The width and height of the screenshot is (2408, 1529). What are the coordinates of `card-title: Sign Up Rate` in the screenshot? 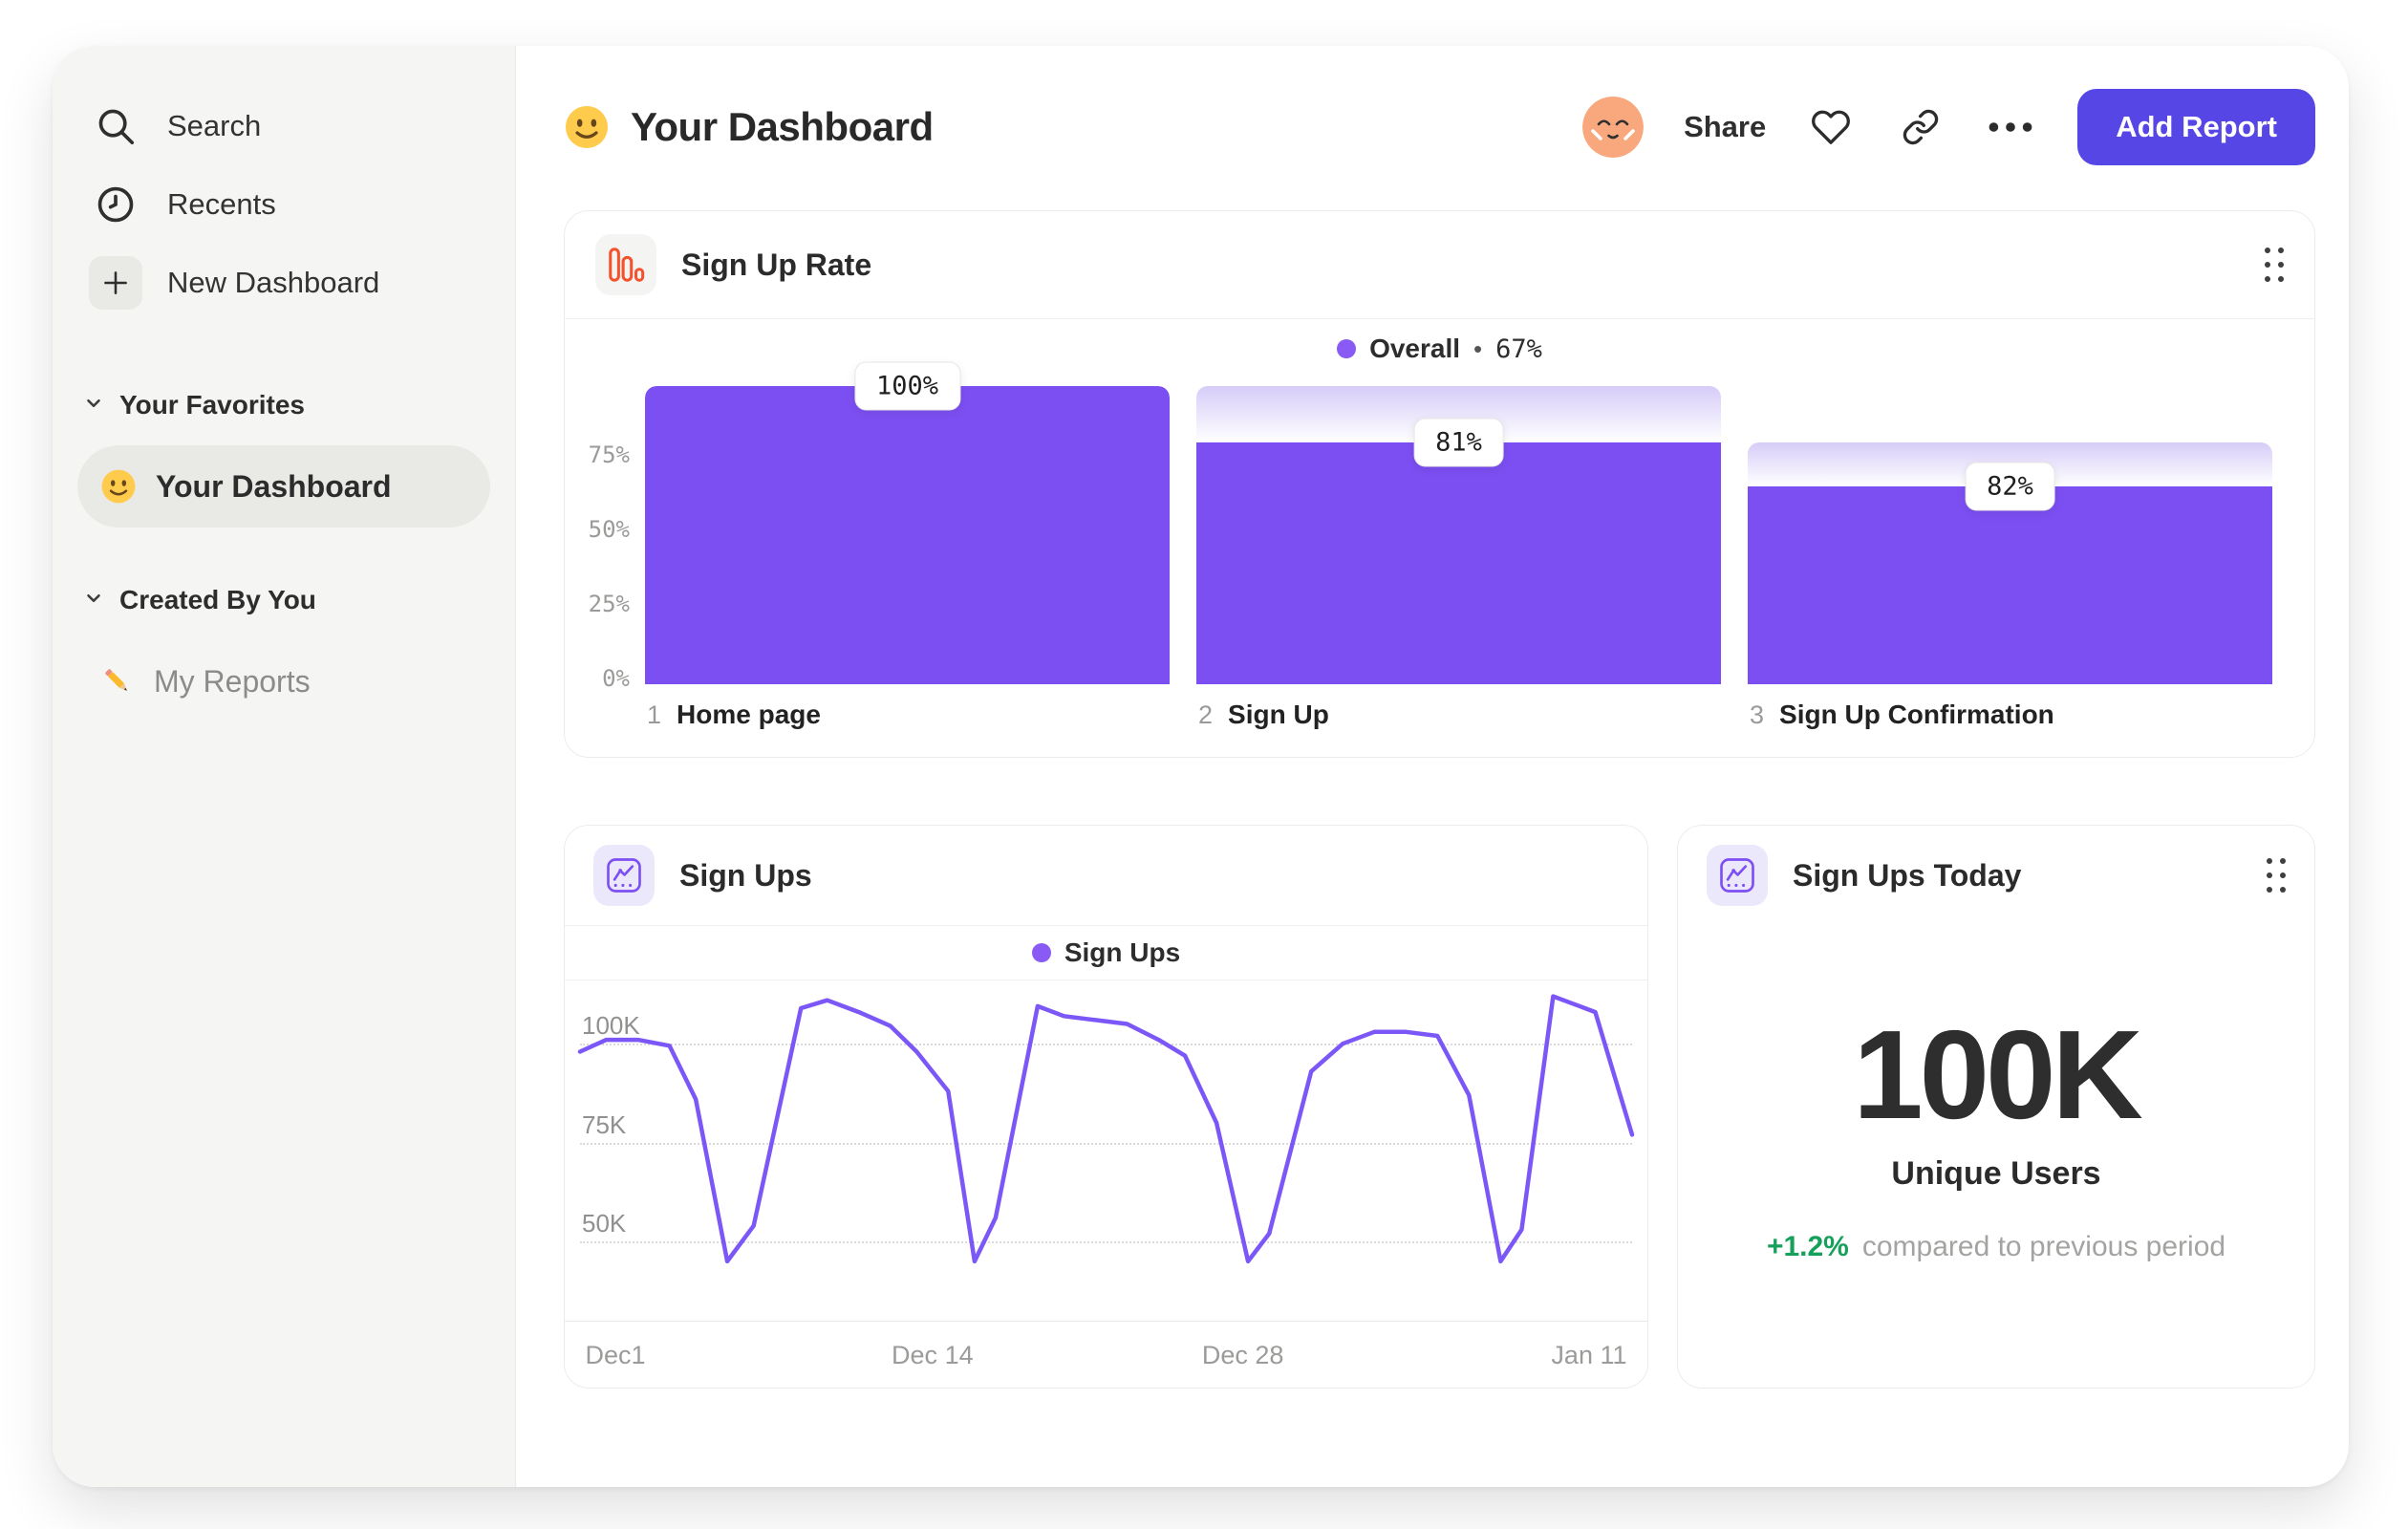 It's located at (777, 264).